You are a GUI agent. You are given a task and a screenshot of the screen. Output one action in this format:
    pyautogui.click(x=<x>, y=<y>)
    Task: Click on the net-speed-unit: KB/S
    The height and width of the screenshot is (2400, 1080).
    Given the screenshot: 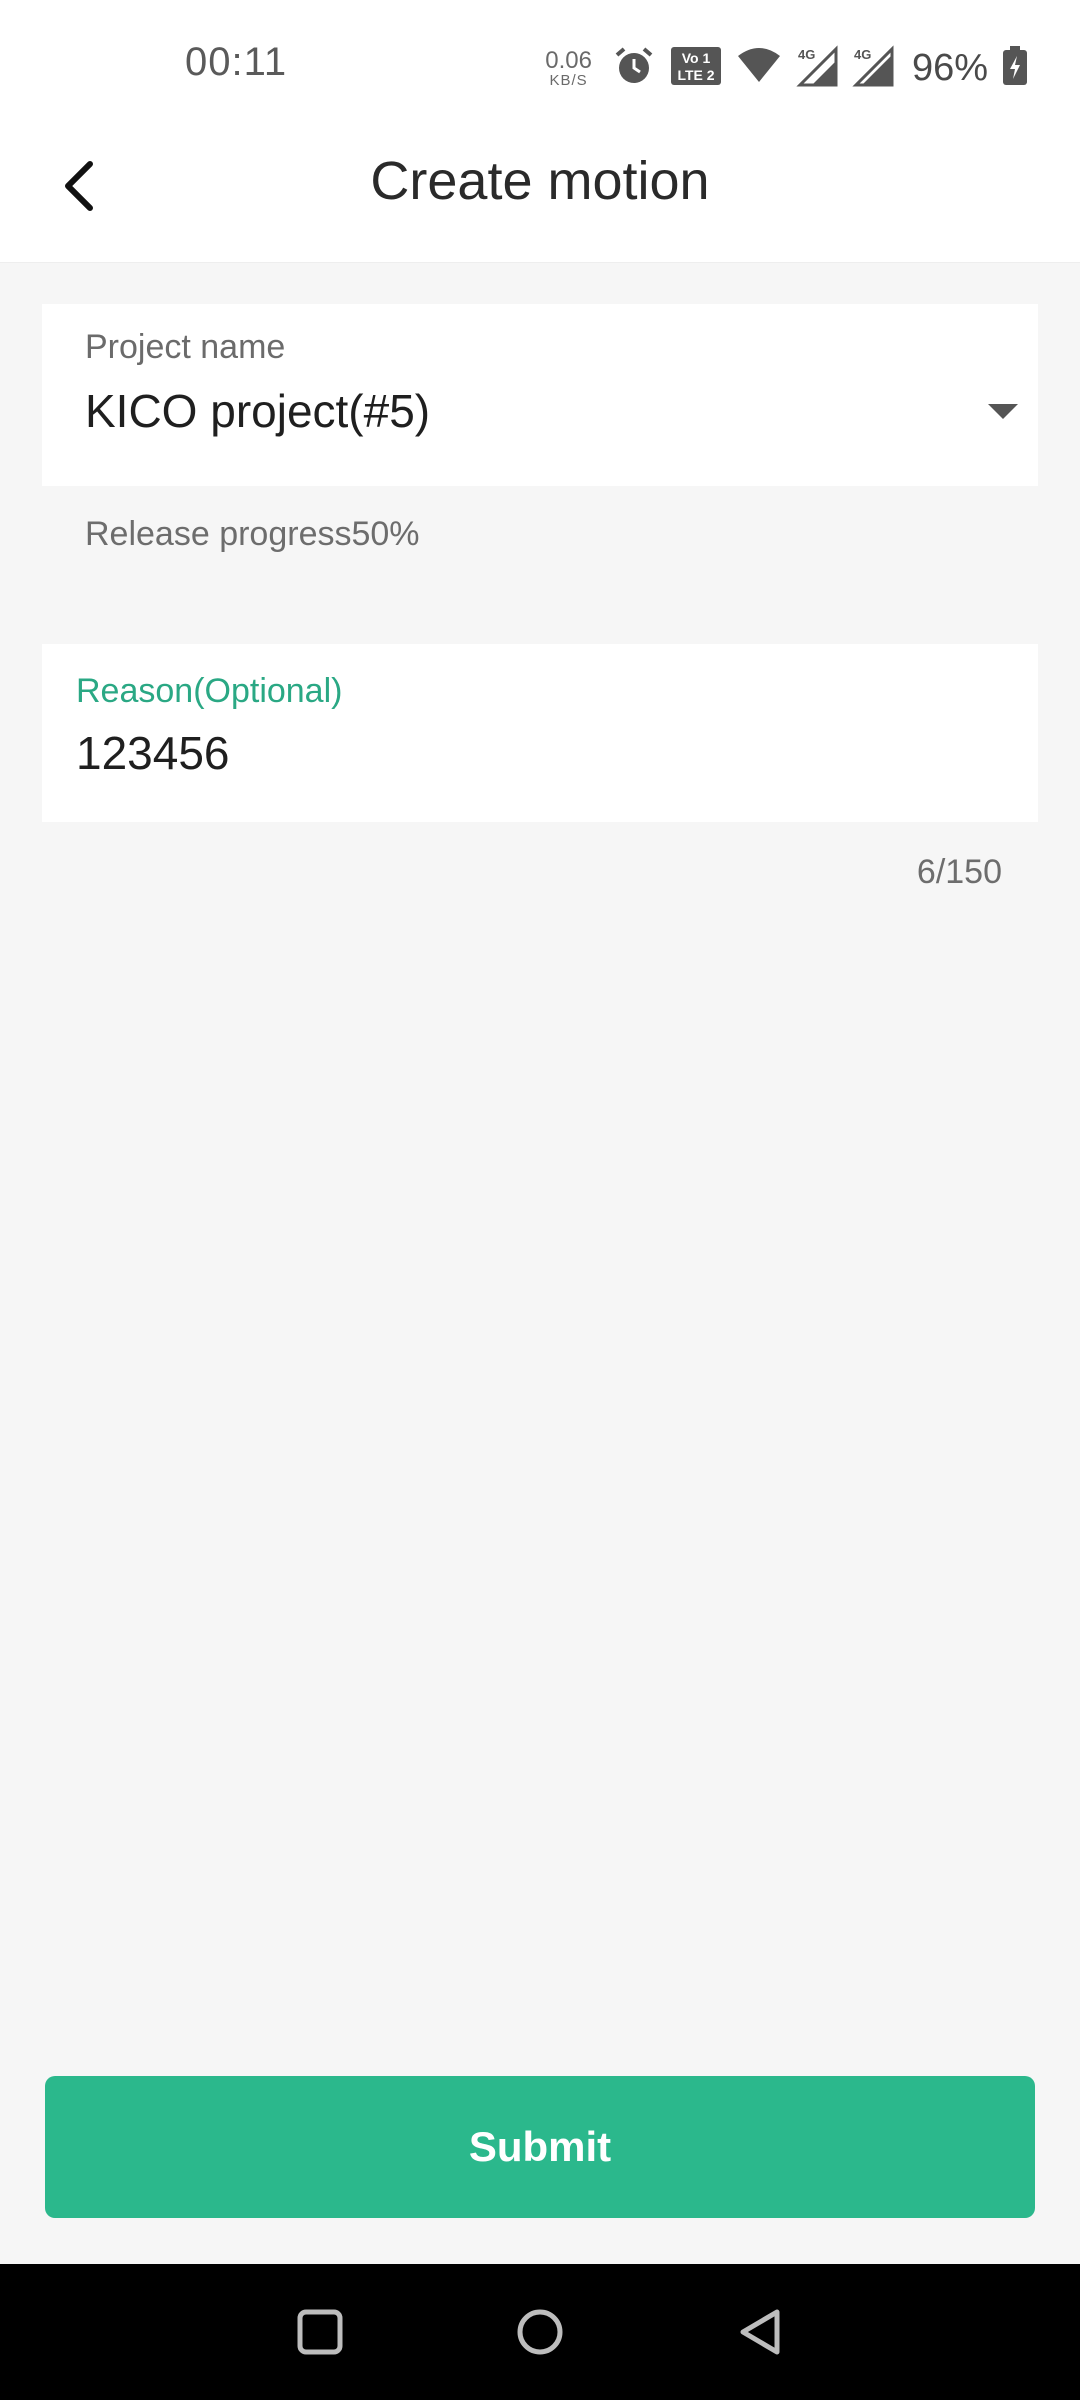 What is the action you would take?
    pyautogui.click(x=568, y=80)
    